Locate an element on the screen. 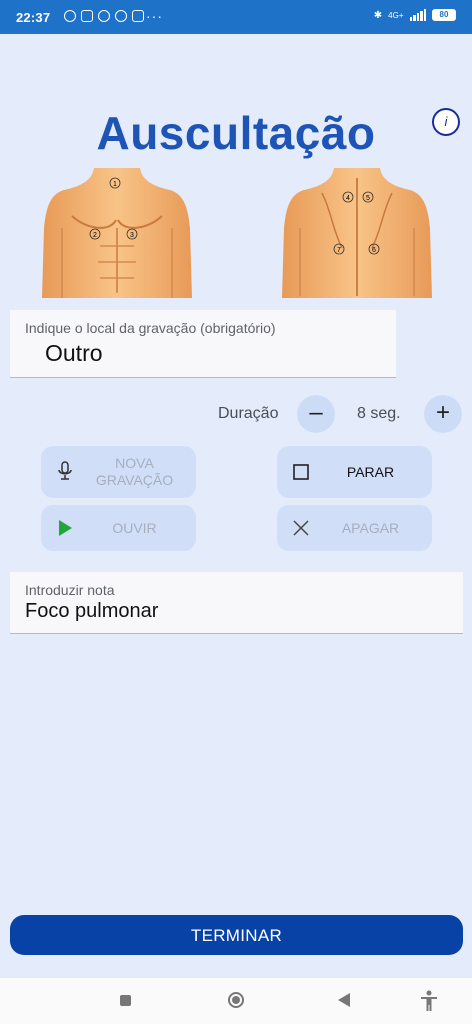  listen-label: OUVIR is located at coordinates (134, 527).